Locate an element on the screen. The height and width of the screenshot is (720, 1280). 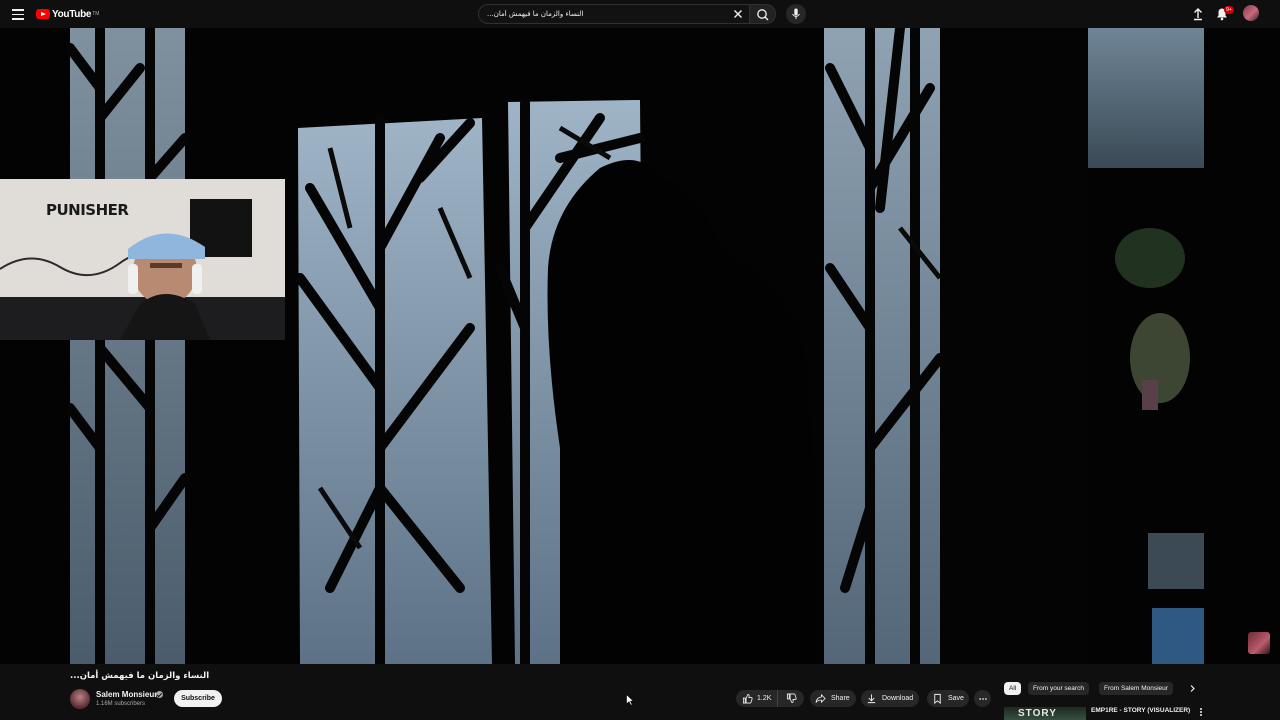
voice-search-button is located at coordinates (796, 14).